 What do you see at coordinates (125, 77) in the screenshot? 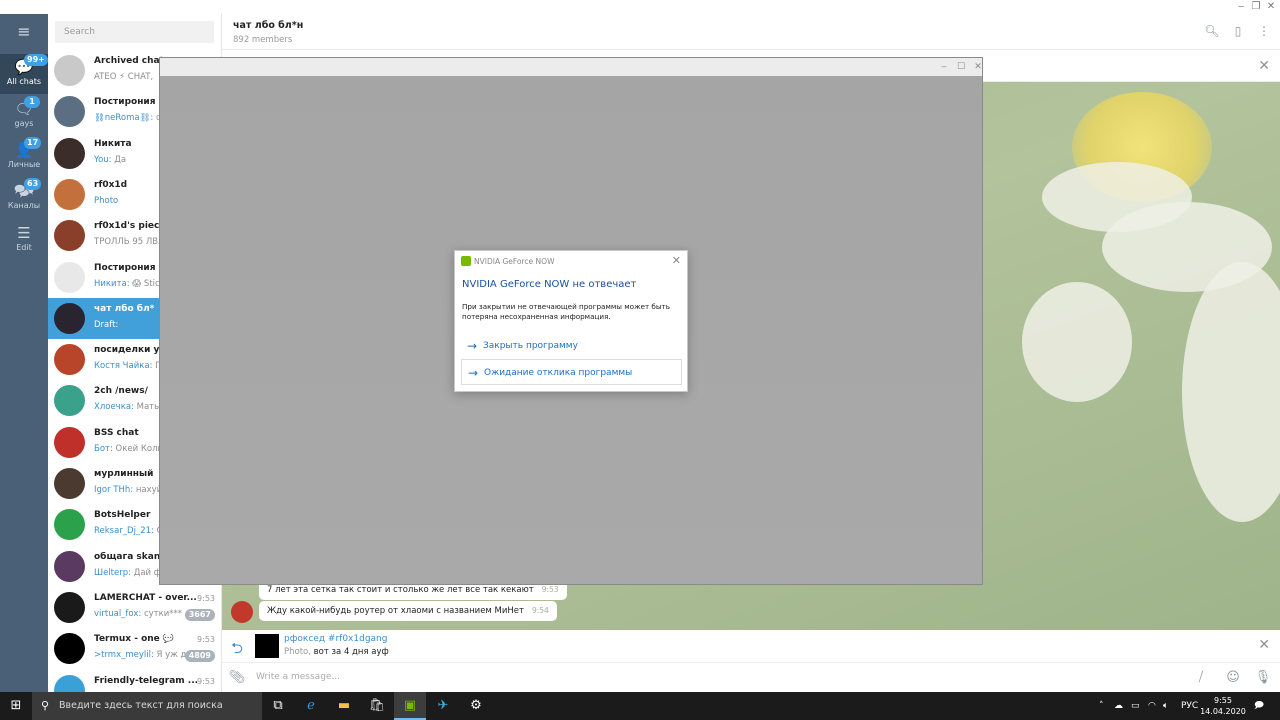
I see `preview-text: ATEO ⚡ CHAT, ​` at bounding box center [125, 77].